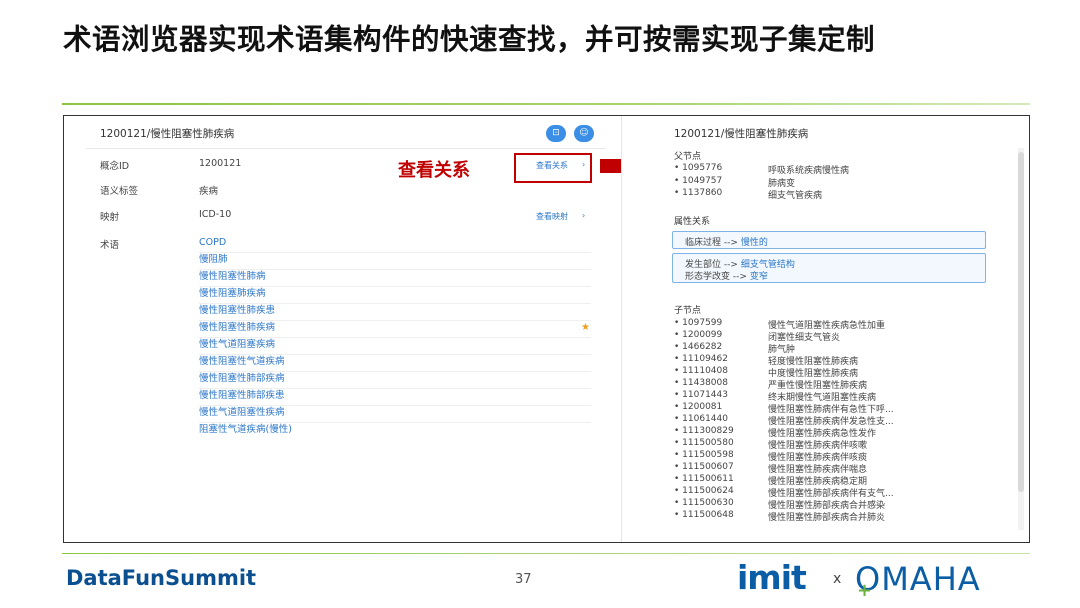  I want to click on parent-id: • 1137860, so click(698, 193).